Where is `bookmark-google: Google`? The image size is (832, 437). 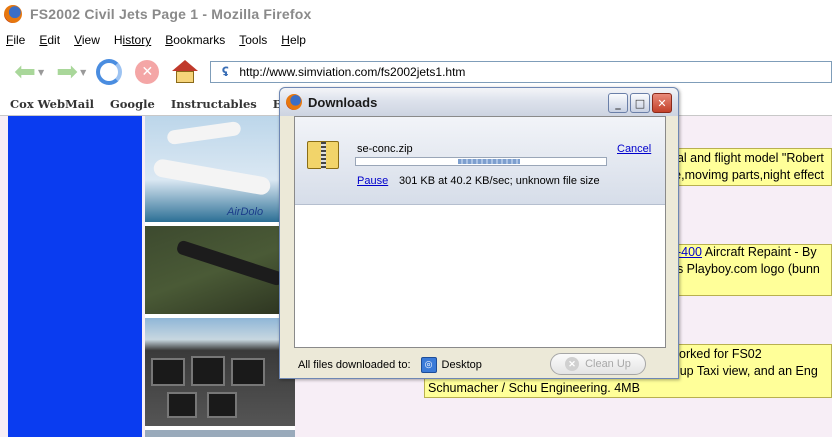
bookmark-google: Google is located at coordinates (132, 104).